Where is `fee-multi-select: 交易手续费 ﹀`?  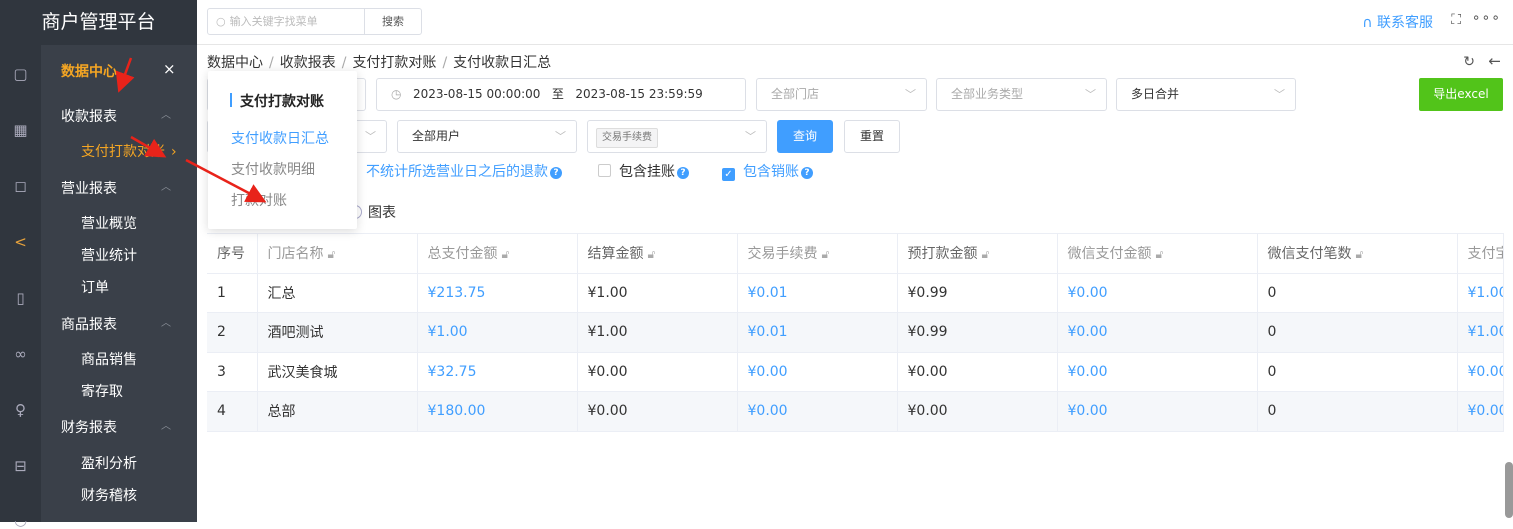
fee-multi-select: 交易手续费 ﹀ is located at coordinates (677, 136).